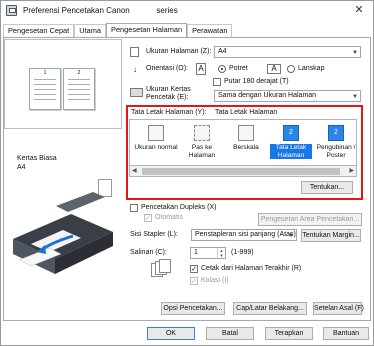 The height and width of the screenshot is (346, 374). Describe the element at coordinates (179, 51) in the screenshot. I see `page-size-label: Ukuran Halaman (Z):` at that location.